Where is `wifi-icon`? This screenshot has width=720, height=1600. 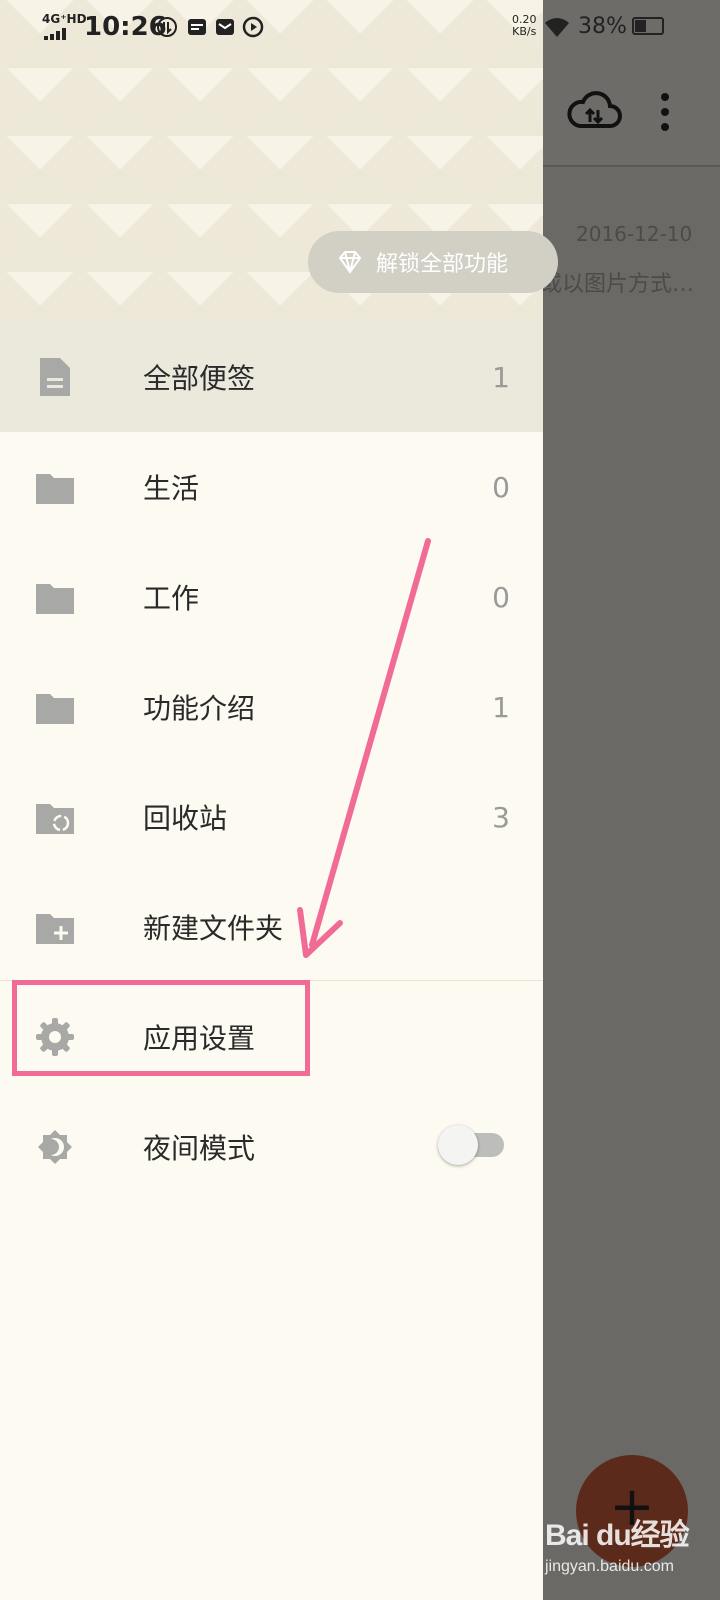
wifi-icon is located at coordinates (557, 27).